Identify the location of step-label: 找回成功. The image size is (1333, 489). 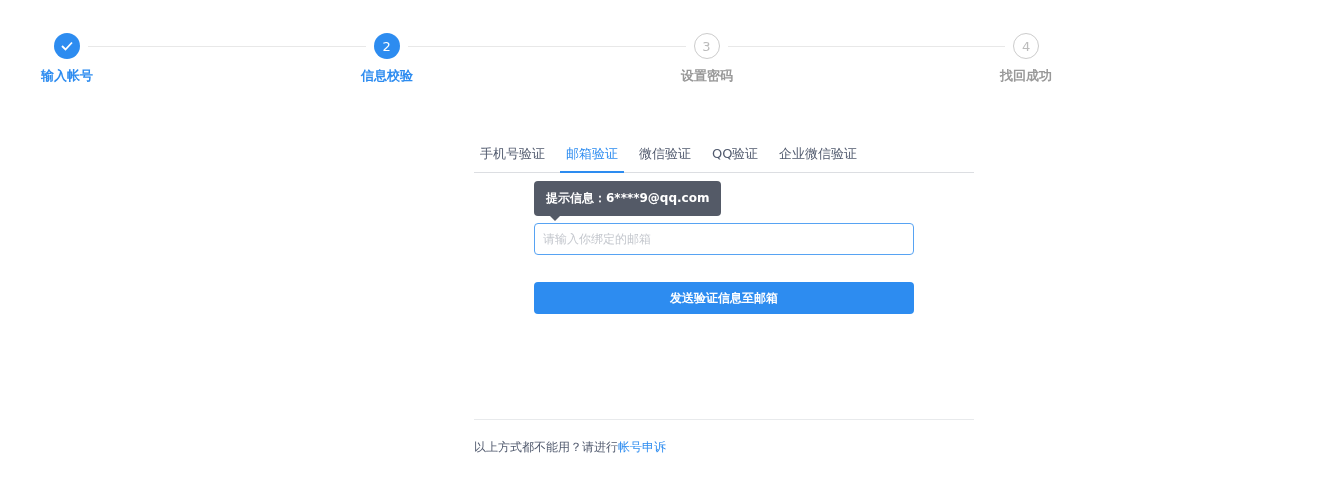
(1026, 76).